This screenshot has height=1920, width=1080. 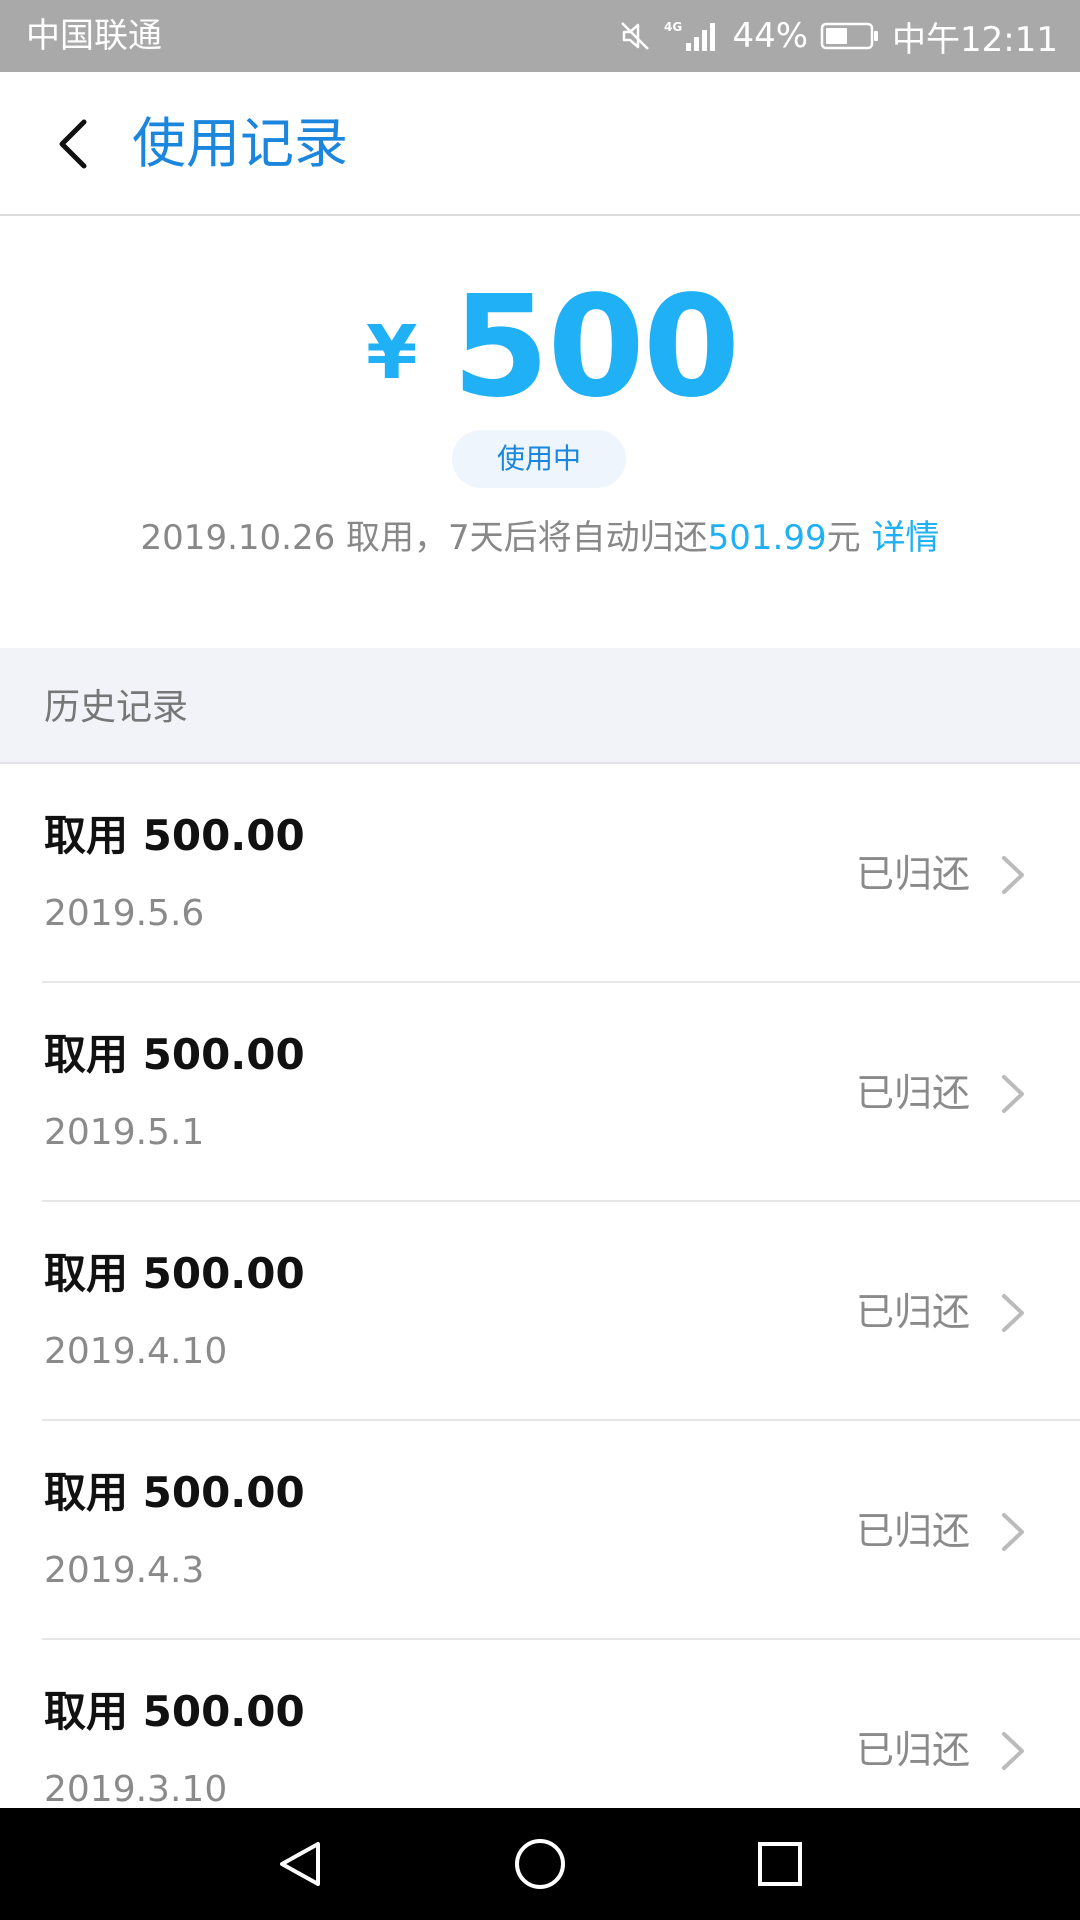 I want to click on back-arrow-icon, so click(x=73, y=144).